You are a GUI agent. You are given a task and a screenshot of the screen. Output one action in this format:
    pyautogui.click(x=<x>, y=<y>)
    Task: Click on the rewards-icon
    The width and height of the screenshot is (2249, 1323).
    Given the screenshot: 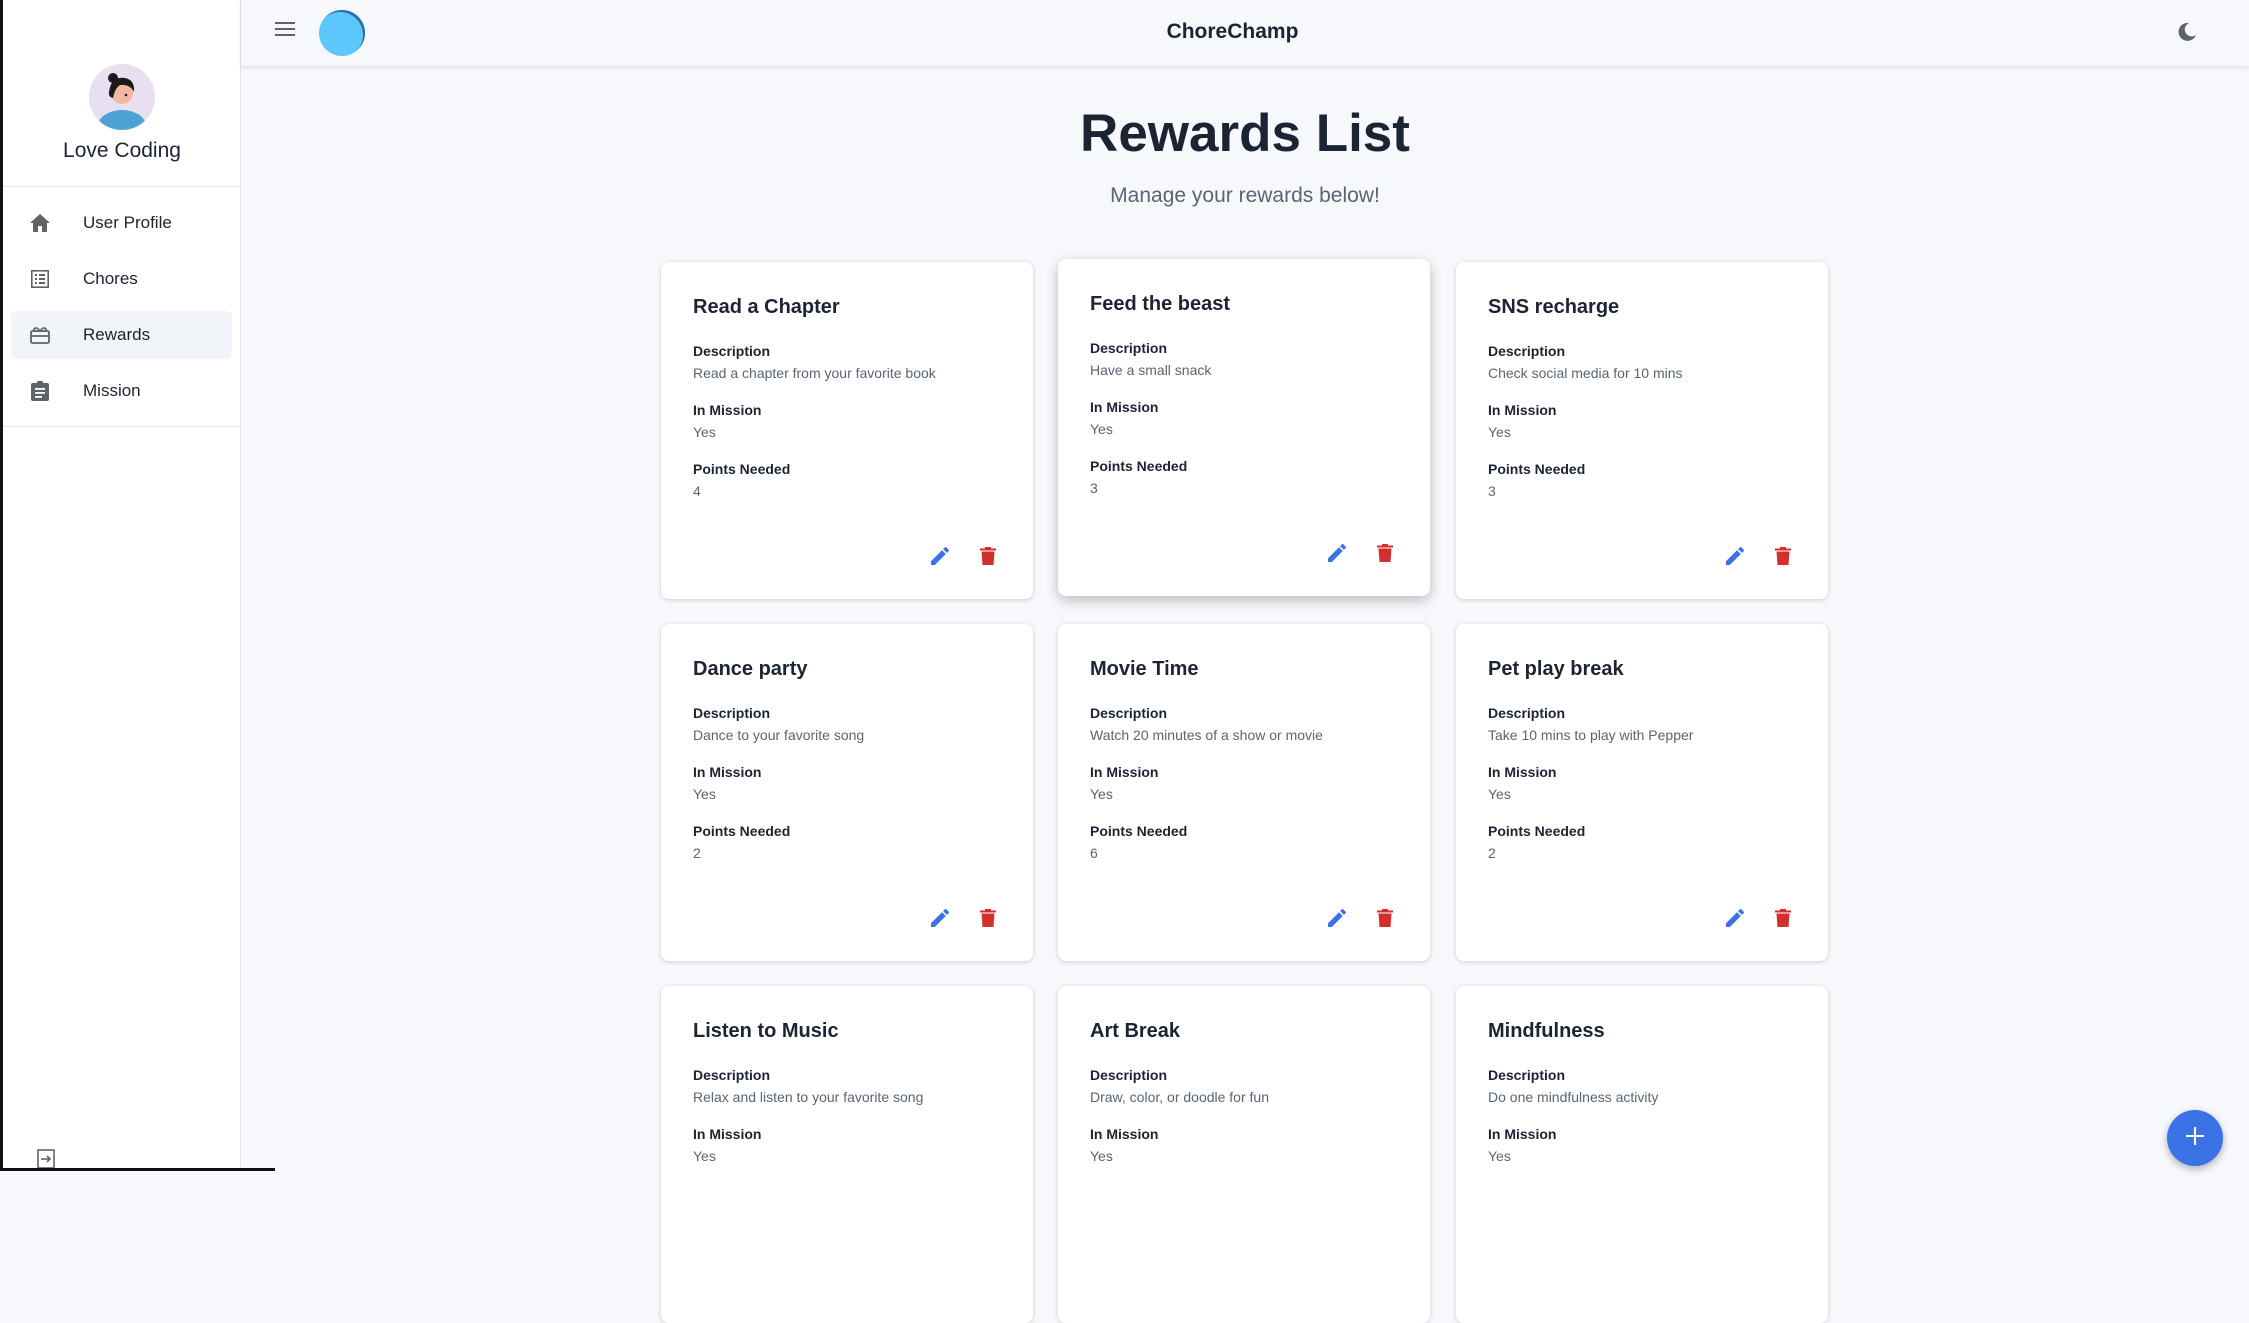 What is the action you would take?
    pyautogui.click(x=40, y=335)
    